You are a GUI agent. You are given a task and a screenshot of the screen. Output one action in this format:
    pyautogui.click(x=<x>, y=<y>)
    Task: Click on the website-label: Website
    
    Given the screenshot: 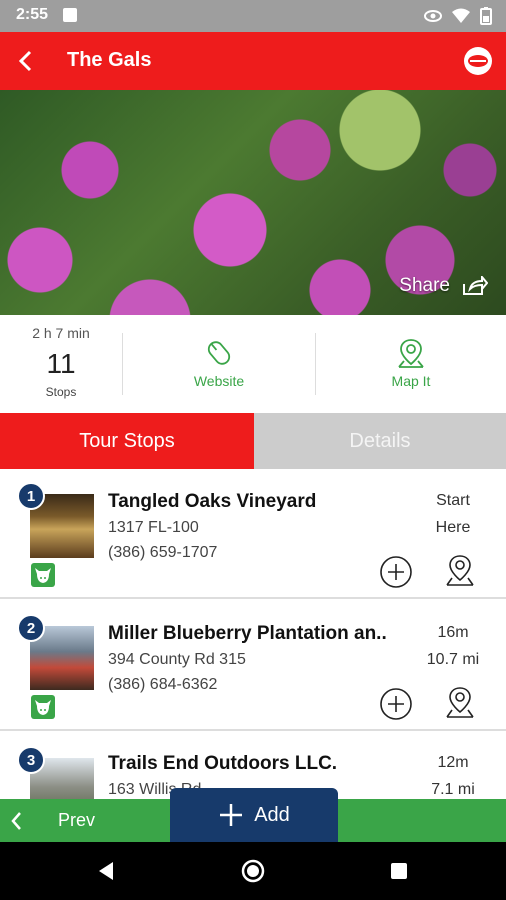 What is the action you would take?
    pyautogui.click(x=219, y=381)
    